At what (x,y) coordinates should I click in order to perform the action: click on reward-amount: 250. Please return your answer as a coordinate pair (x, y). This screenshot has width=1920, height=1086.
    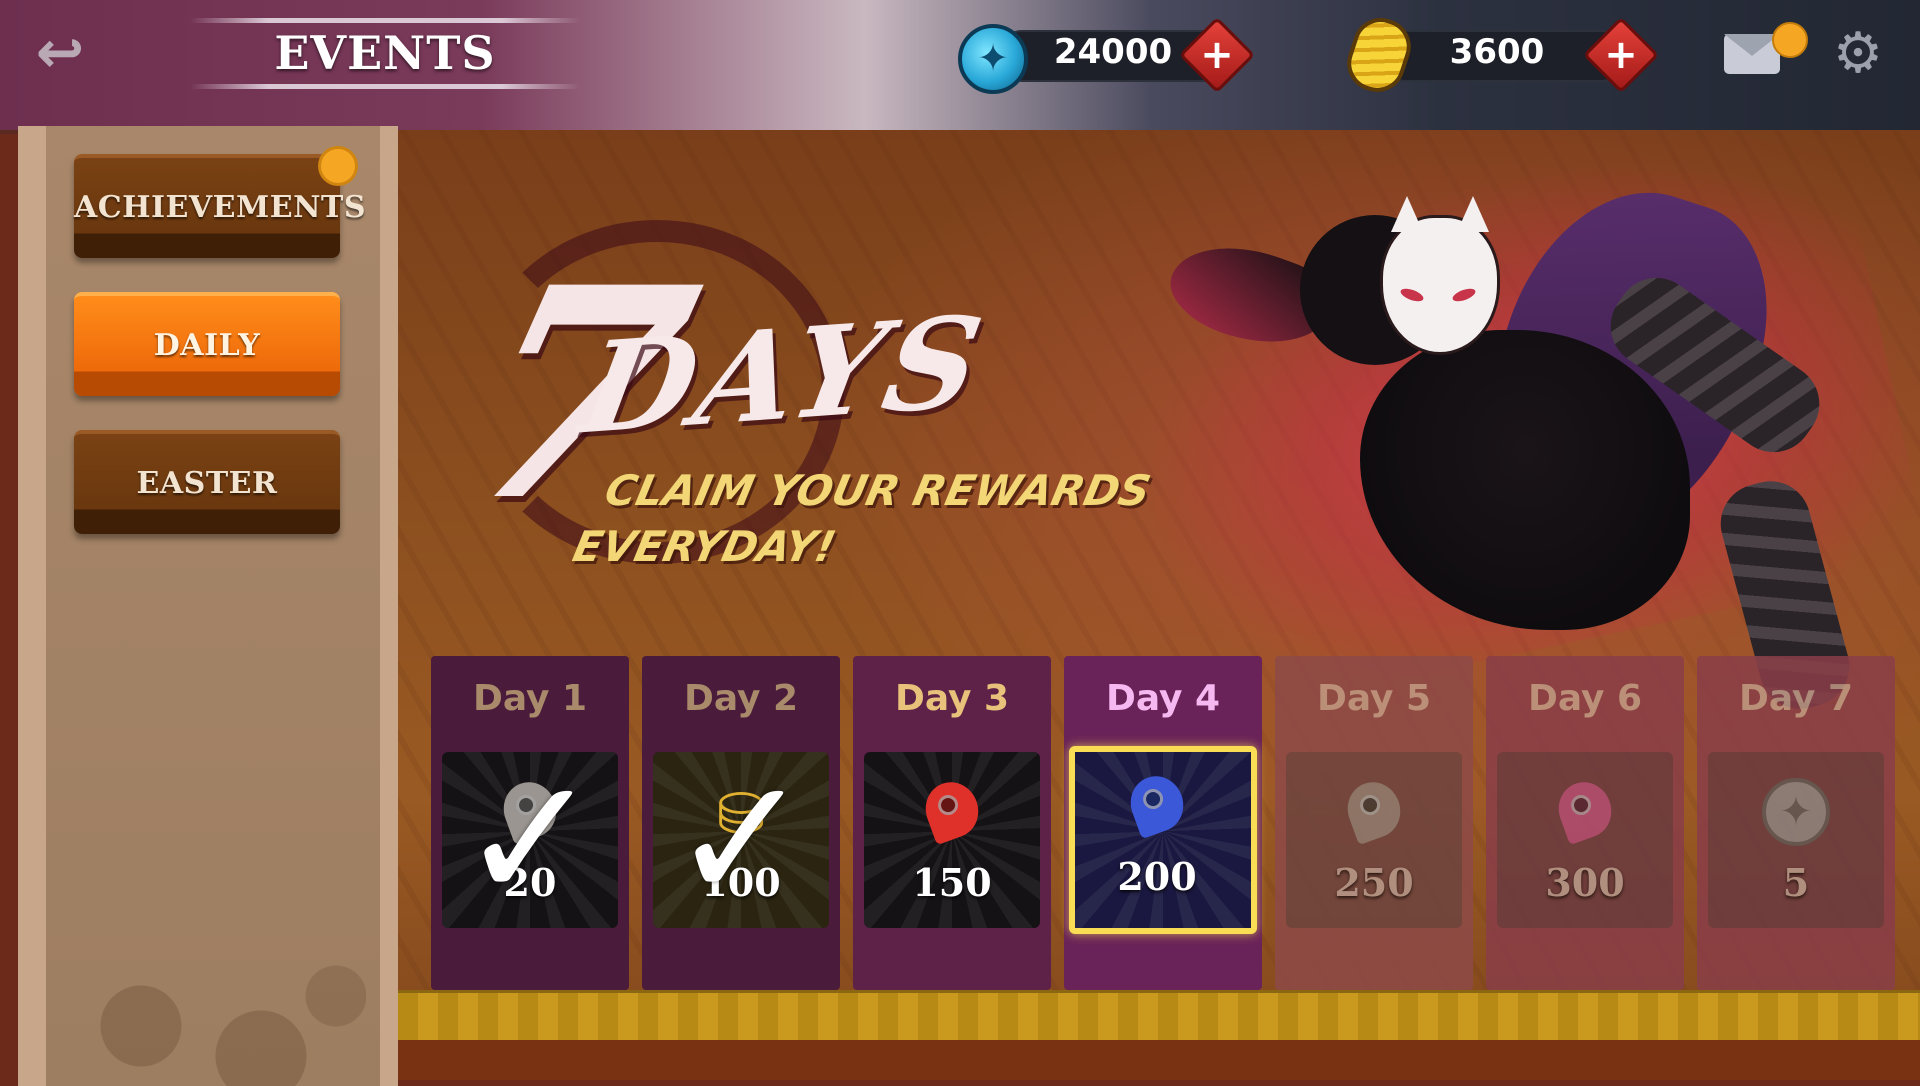
    Looking at the image, I should click on (1374, 882).